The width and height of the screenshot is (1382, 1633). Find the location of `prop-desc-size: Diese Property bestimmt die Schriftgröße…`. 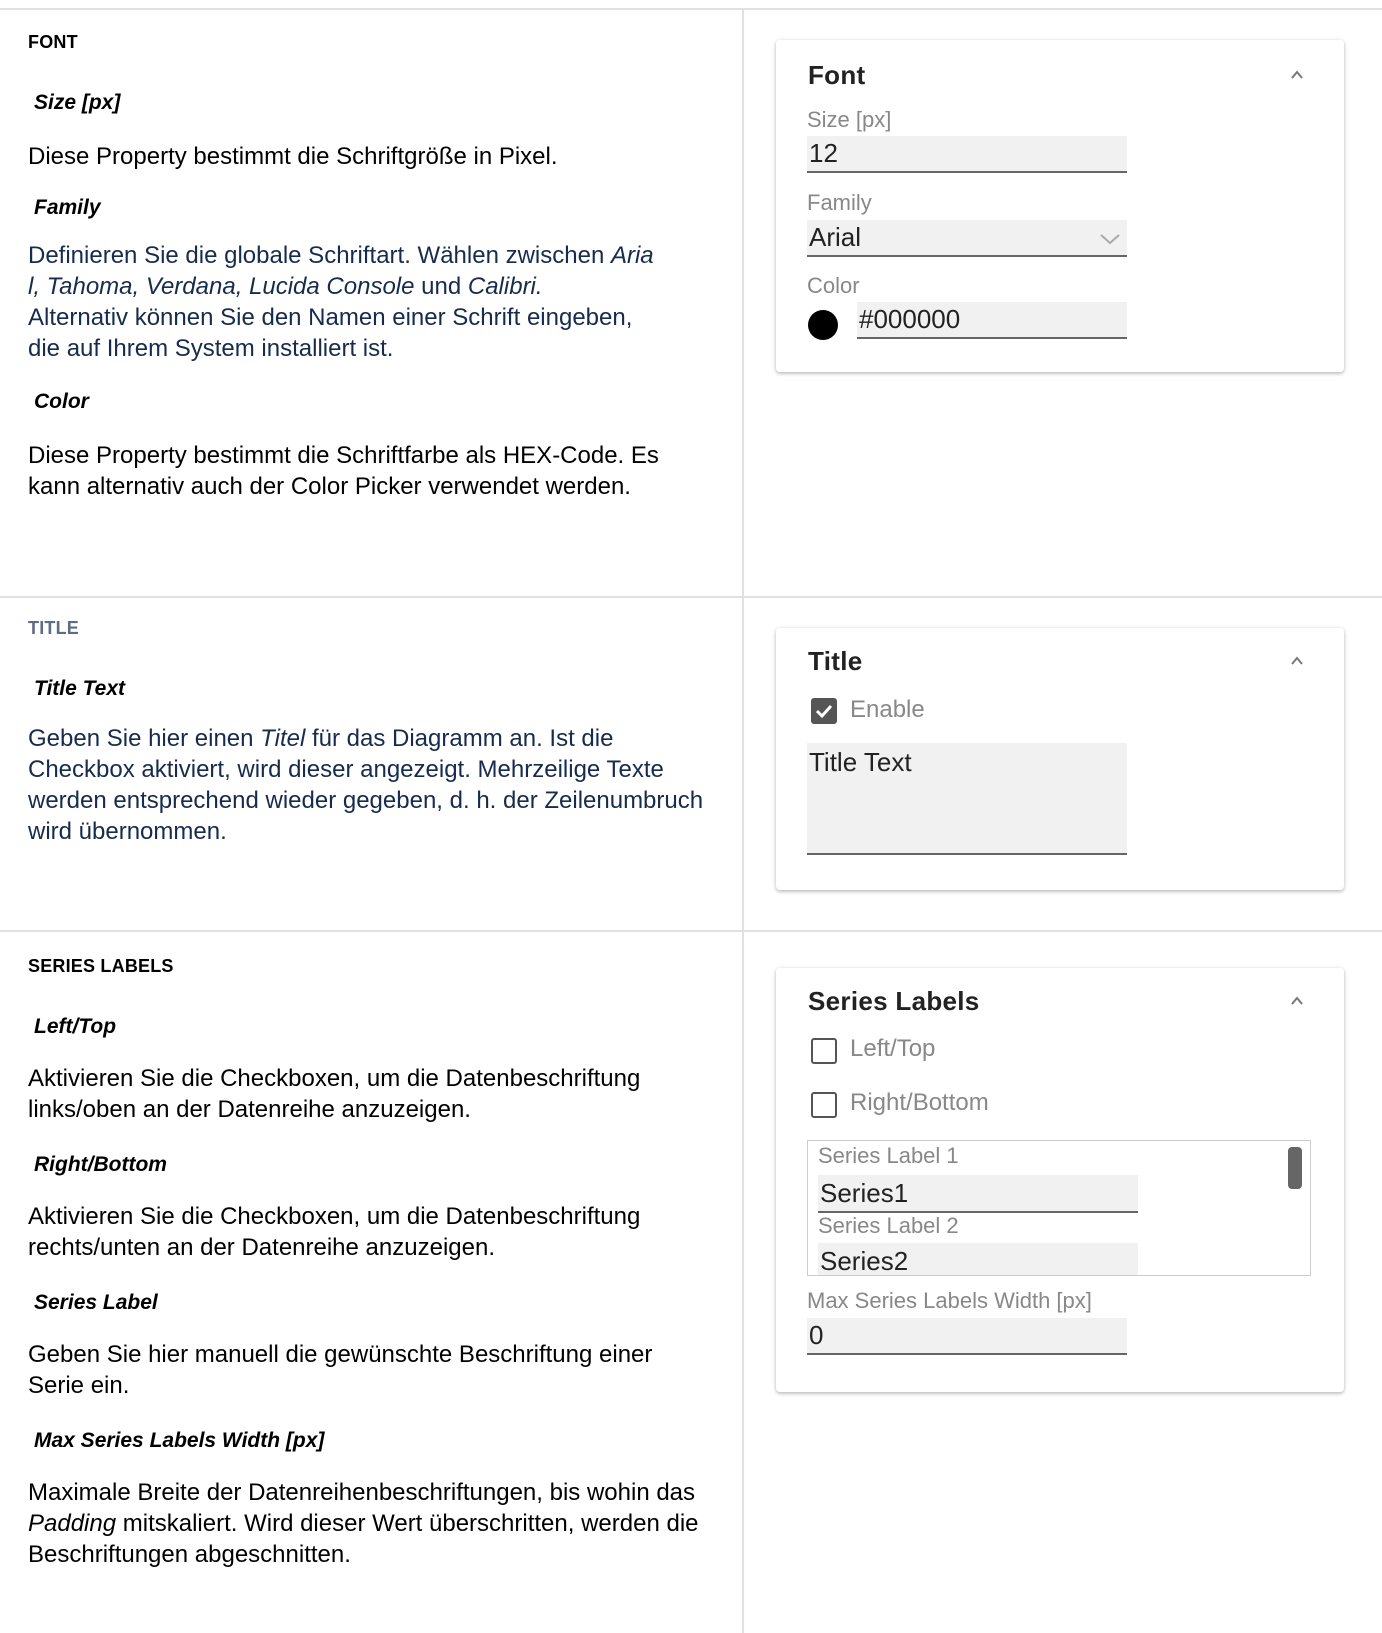

prop-desc-size: Diese Property bestimmt die Schriftgröße… is located at coordinates (293, 156).